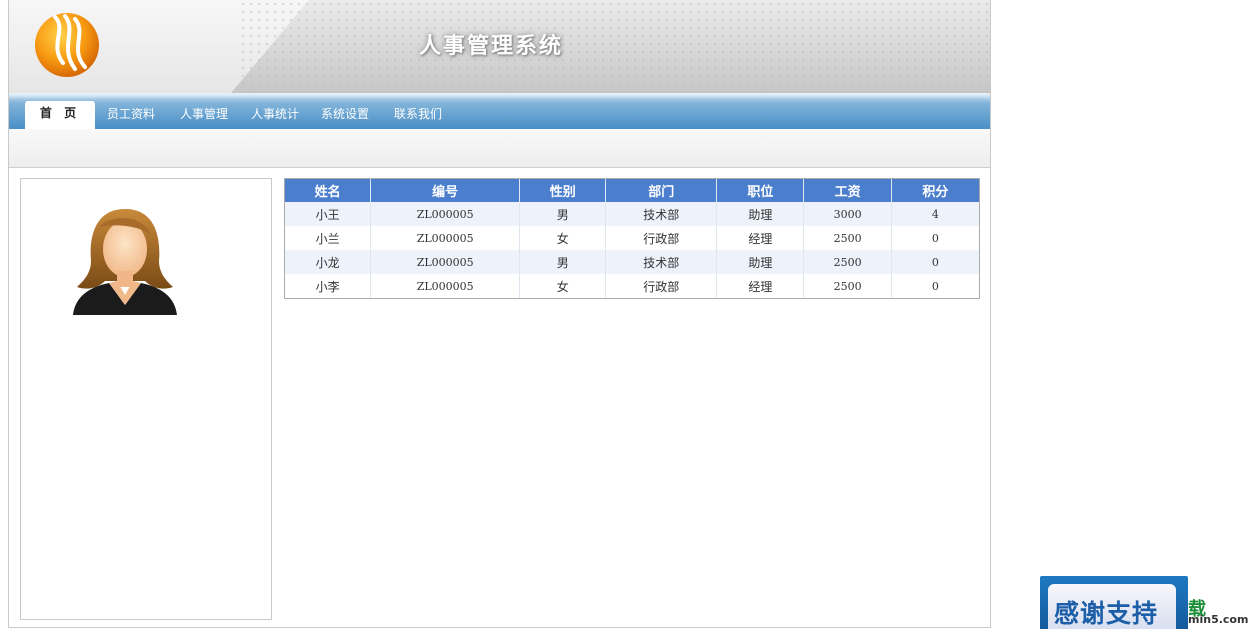 The image size is (1253, 630). What do you see at coordinates (499, 96) in the screenshot?
I see `nav-bar-highlight` at bounding box center [499, 96].